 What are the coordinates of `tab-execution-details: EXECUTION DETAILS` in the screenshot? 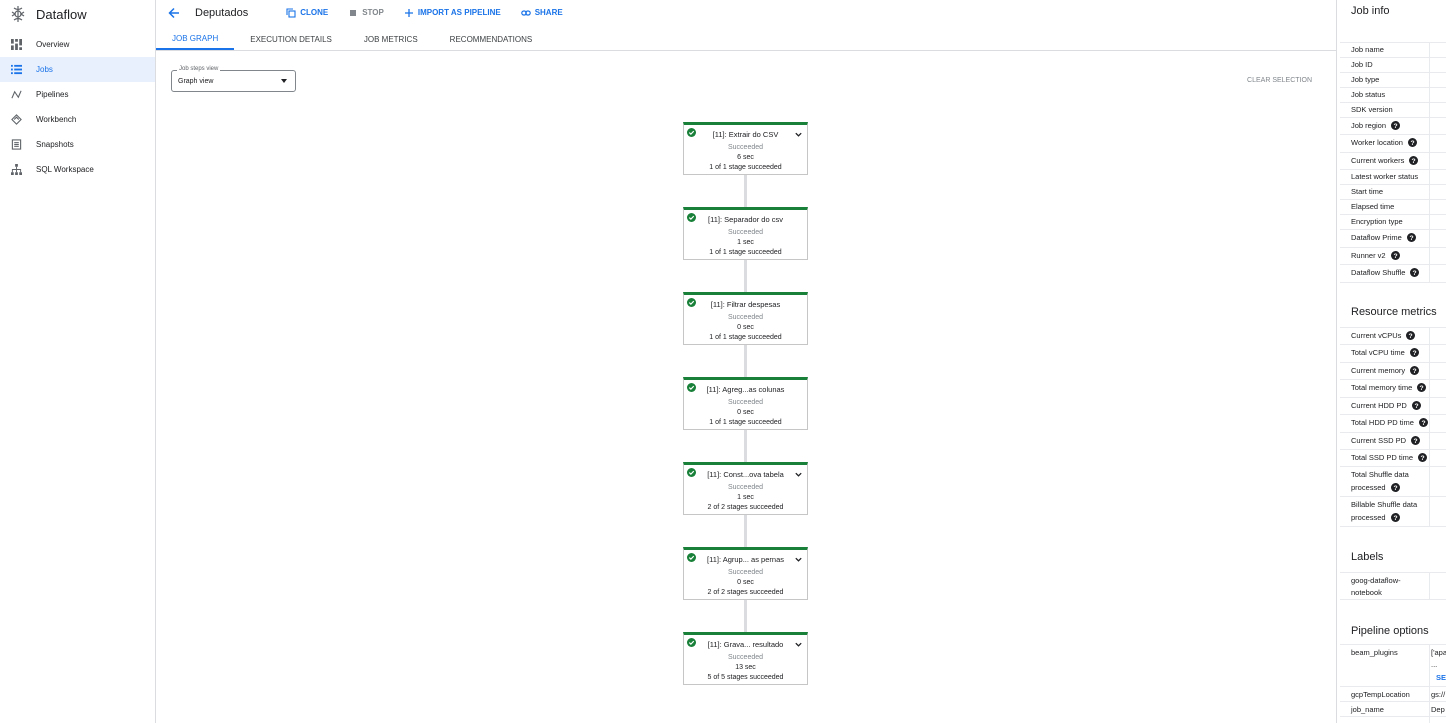 It's located at (291, 39).